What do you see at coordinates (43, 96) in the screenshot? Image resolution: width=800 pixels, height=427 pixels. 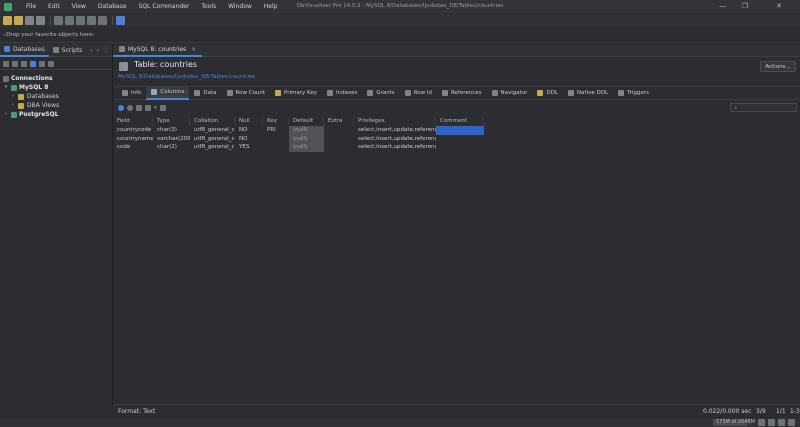 I see `tree-item-label: Databases` at bounding box center [43, 96].